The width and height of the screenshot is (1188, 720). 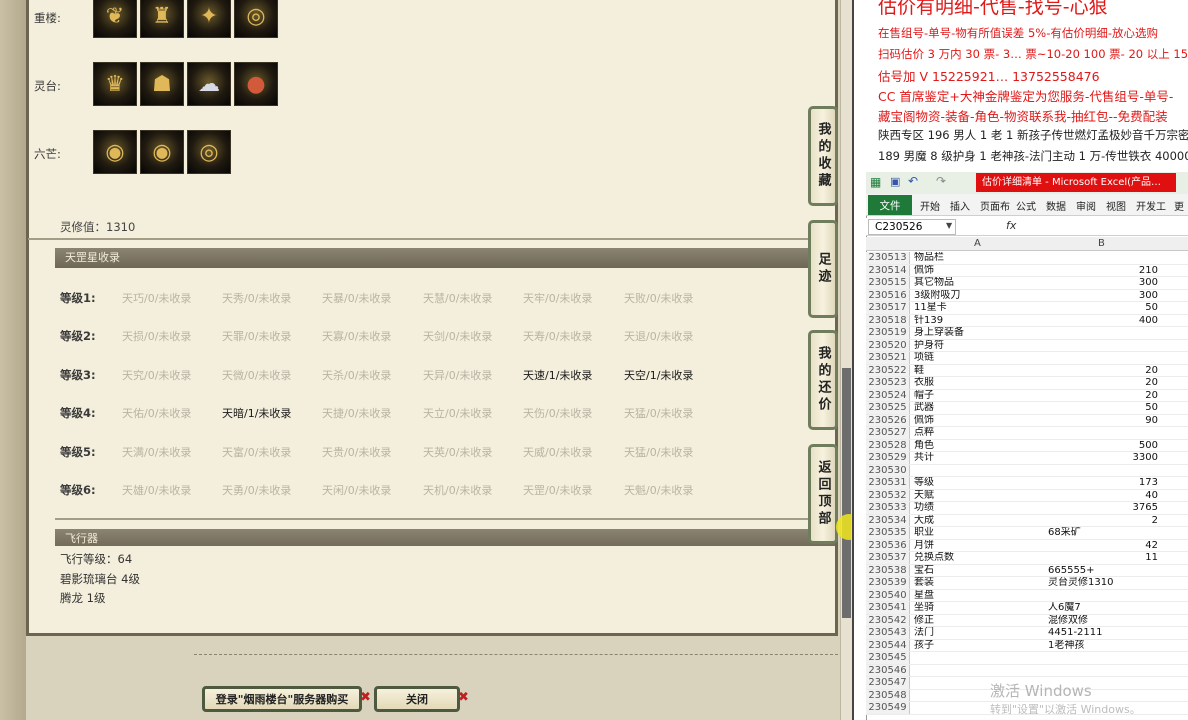 What do you see at coordinates (1103, 546) in the screenshot?
I see `cell-b: 42` at bounding box center [1103, 546].